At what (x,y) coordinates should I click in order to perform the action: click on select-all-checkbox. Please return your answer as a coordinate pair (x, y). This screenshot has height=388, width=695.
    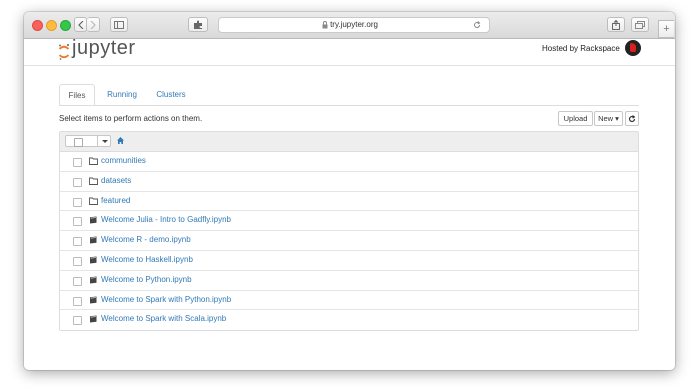
    Looking at the image, I should click on (78, 142).